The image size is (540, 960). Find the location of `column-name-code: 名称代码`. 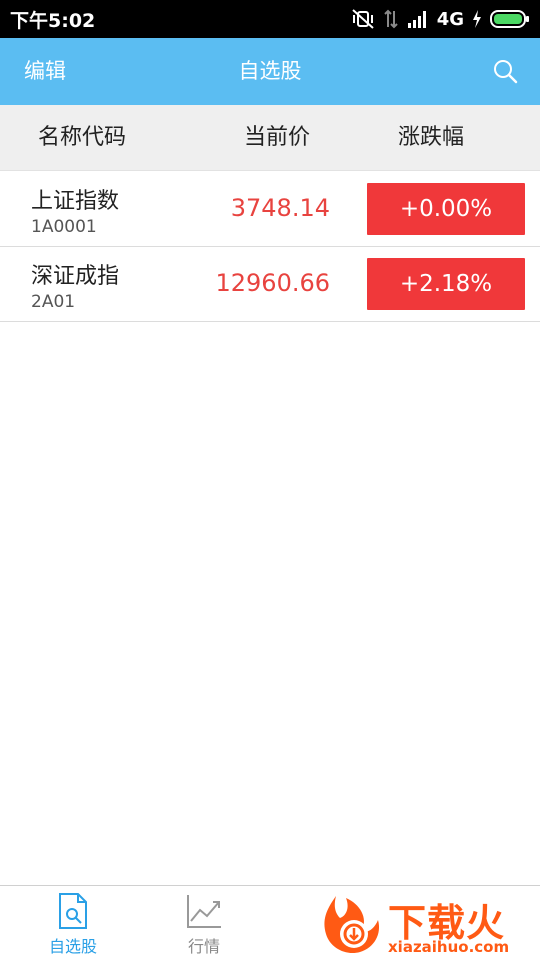

column-name-code: 名称代码 is located at coordinates (82, 138).